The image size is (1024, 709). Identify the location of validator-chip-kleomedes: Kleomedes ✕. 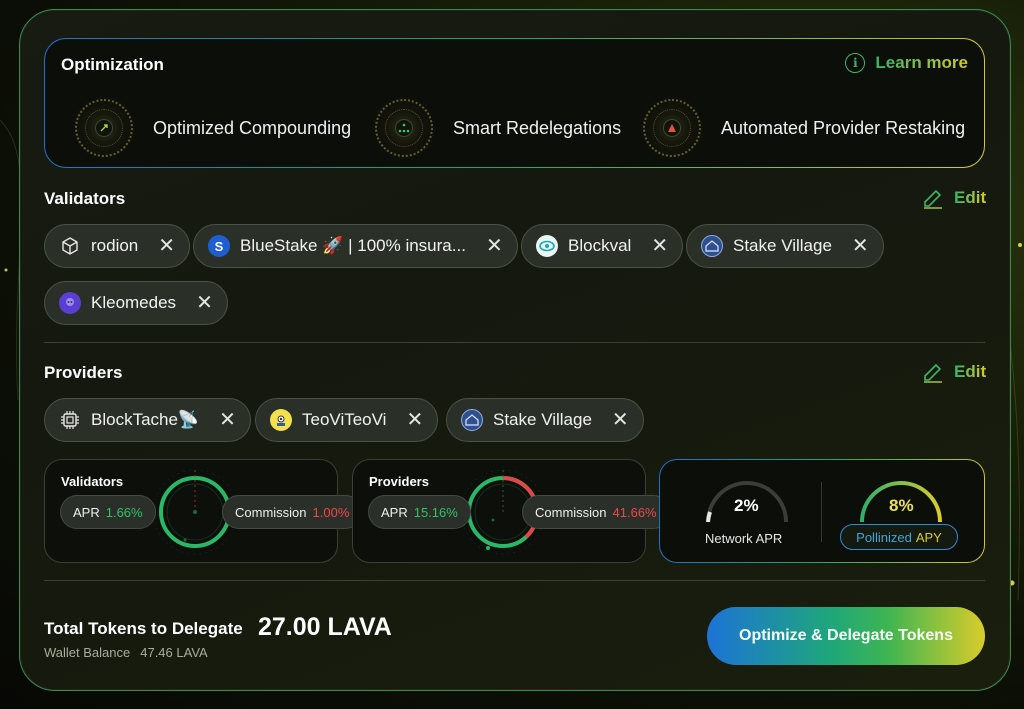
(136, 303).